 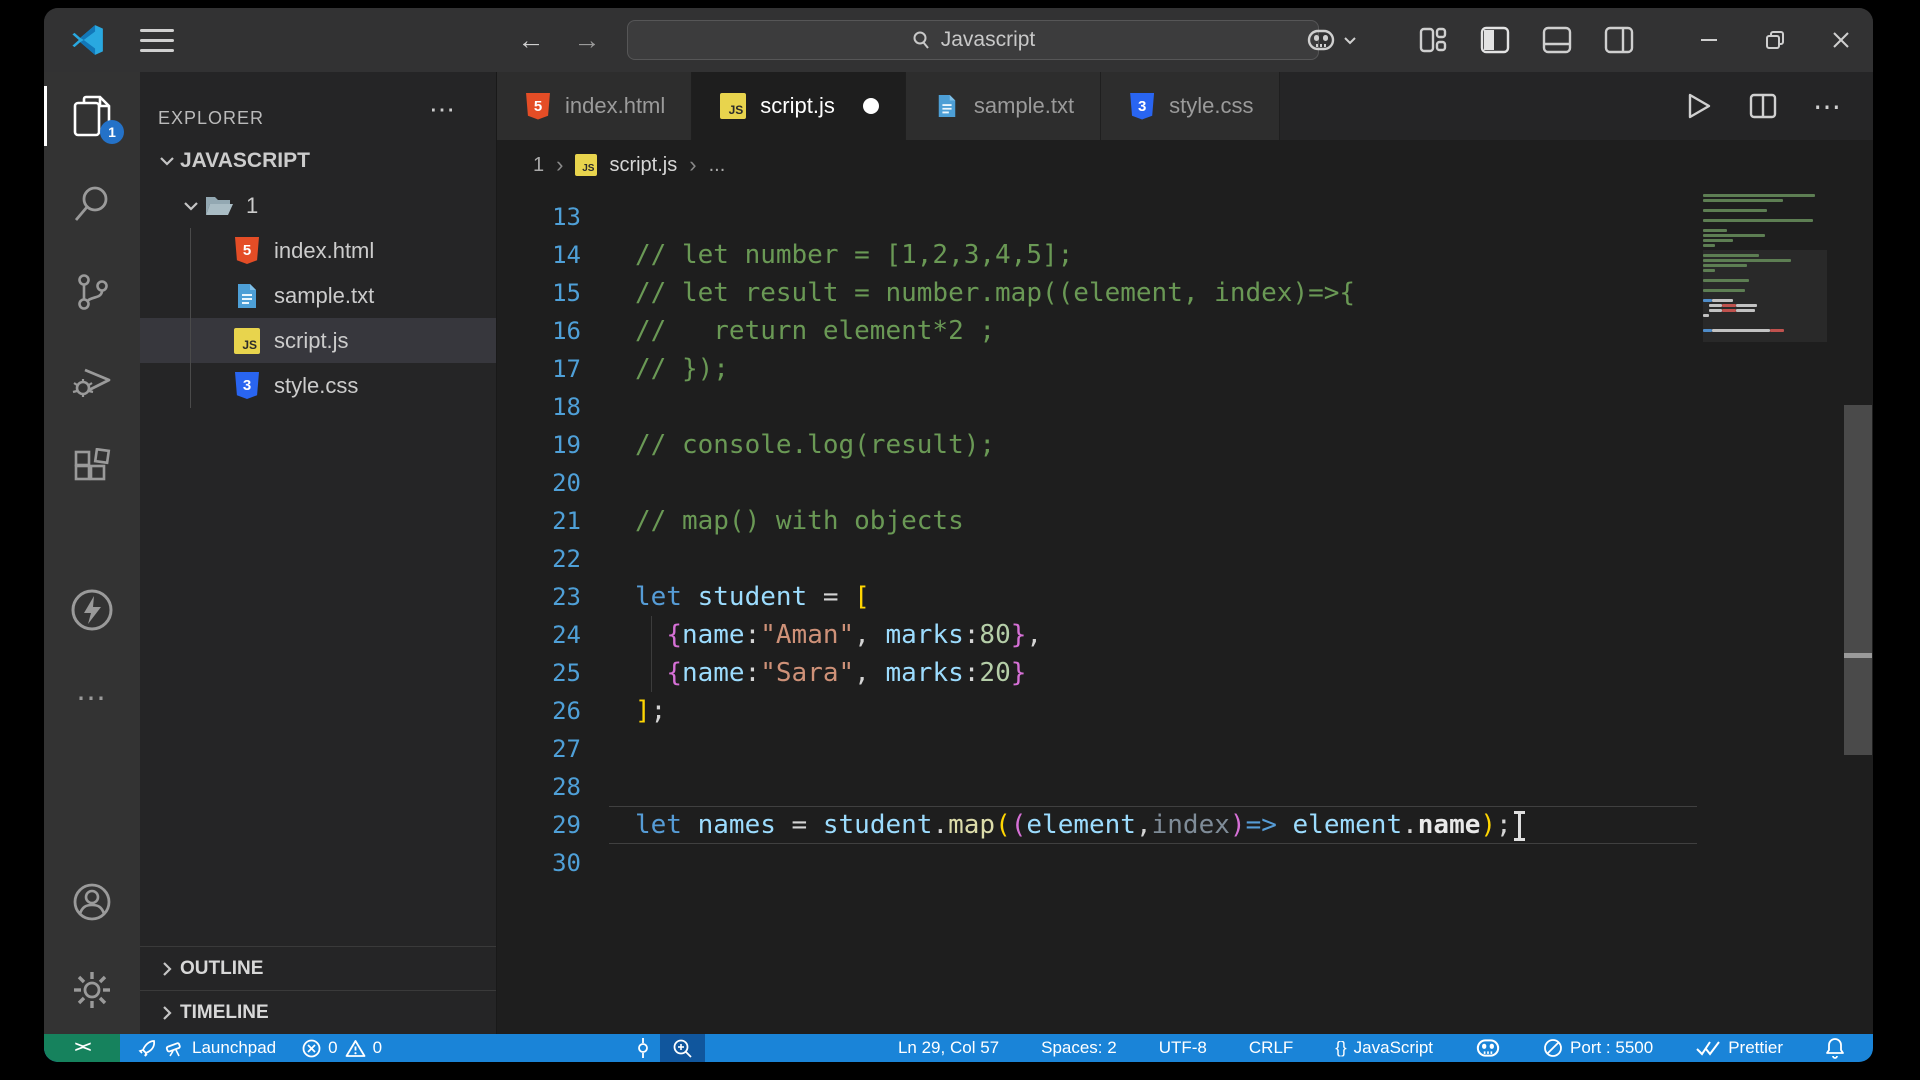 I want to click on code-line-24: 24 {name:"Aman", marks:80},, so click(x=1185, y=635).